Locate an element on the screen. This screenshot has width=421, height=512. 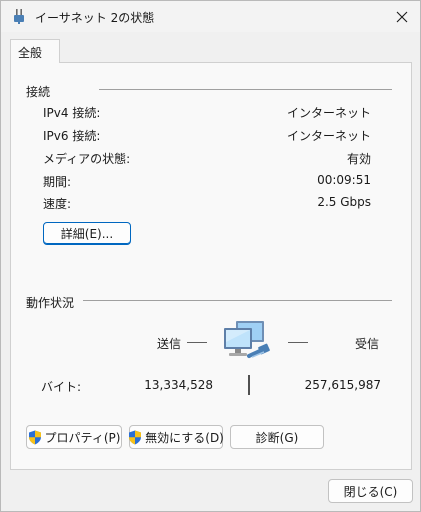
disable-button: 無効にする(D) is located at coordinates (176, 437).